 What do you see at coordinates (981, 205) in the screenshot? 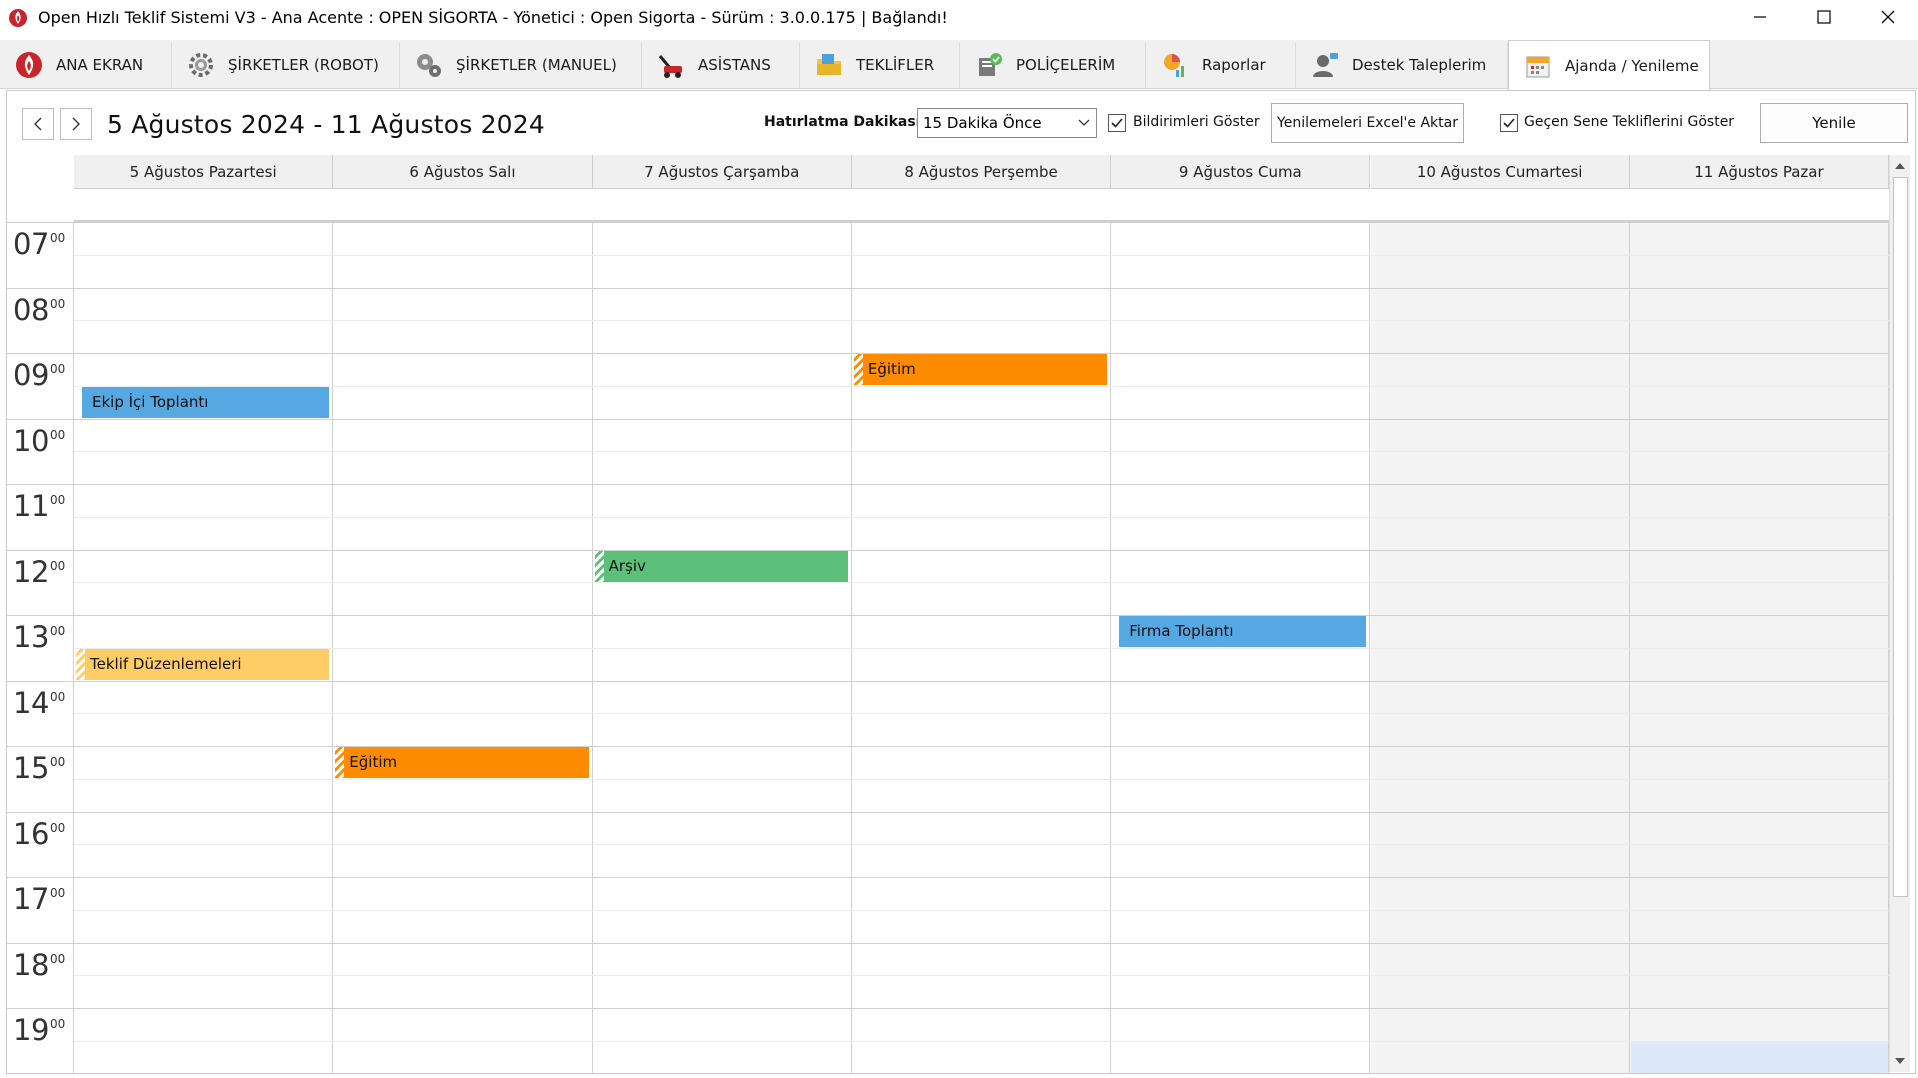
I see `all-day-row` at bounding box center [981, 205].